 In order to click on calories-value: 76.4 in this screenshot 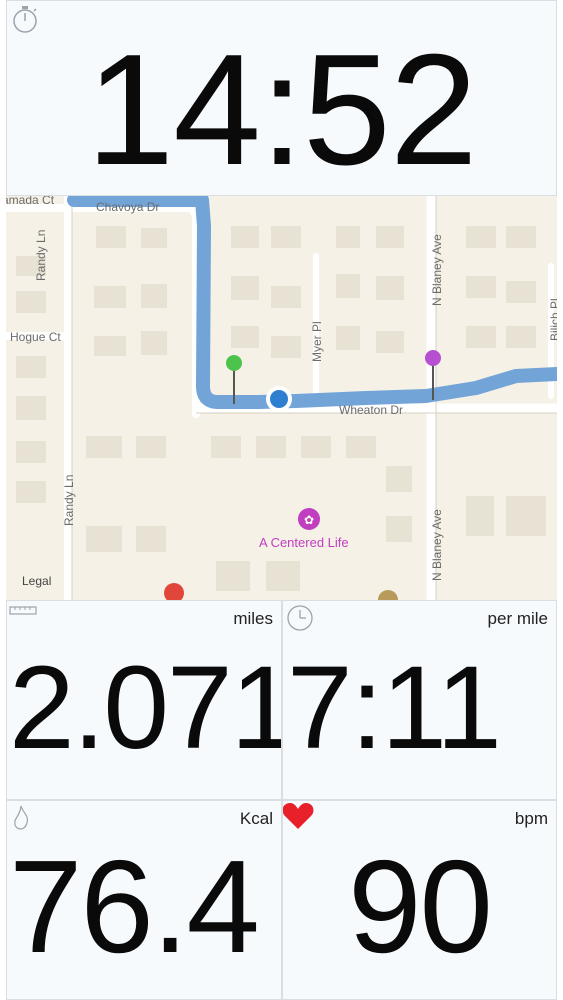, I will do `click(134, 906)`.